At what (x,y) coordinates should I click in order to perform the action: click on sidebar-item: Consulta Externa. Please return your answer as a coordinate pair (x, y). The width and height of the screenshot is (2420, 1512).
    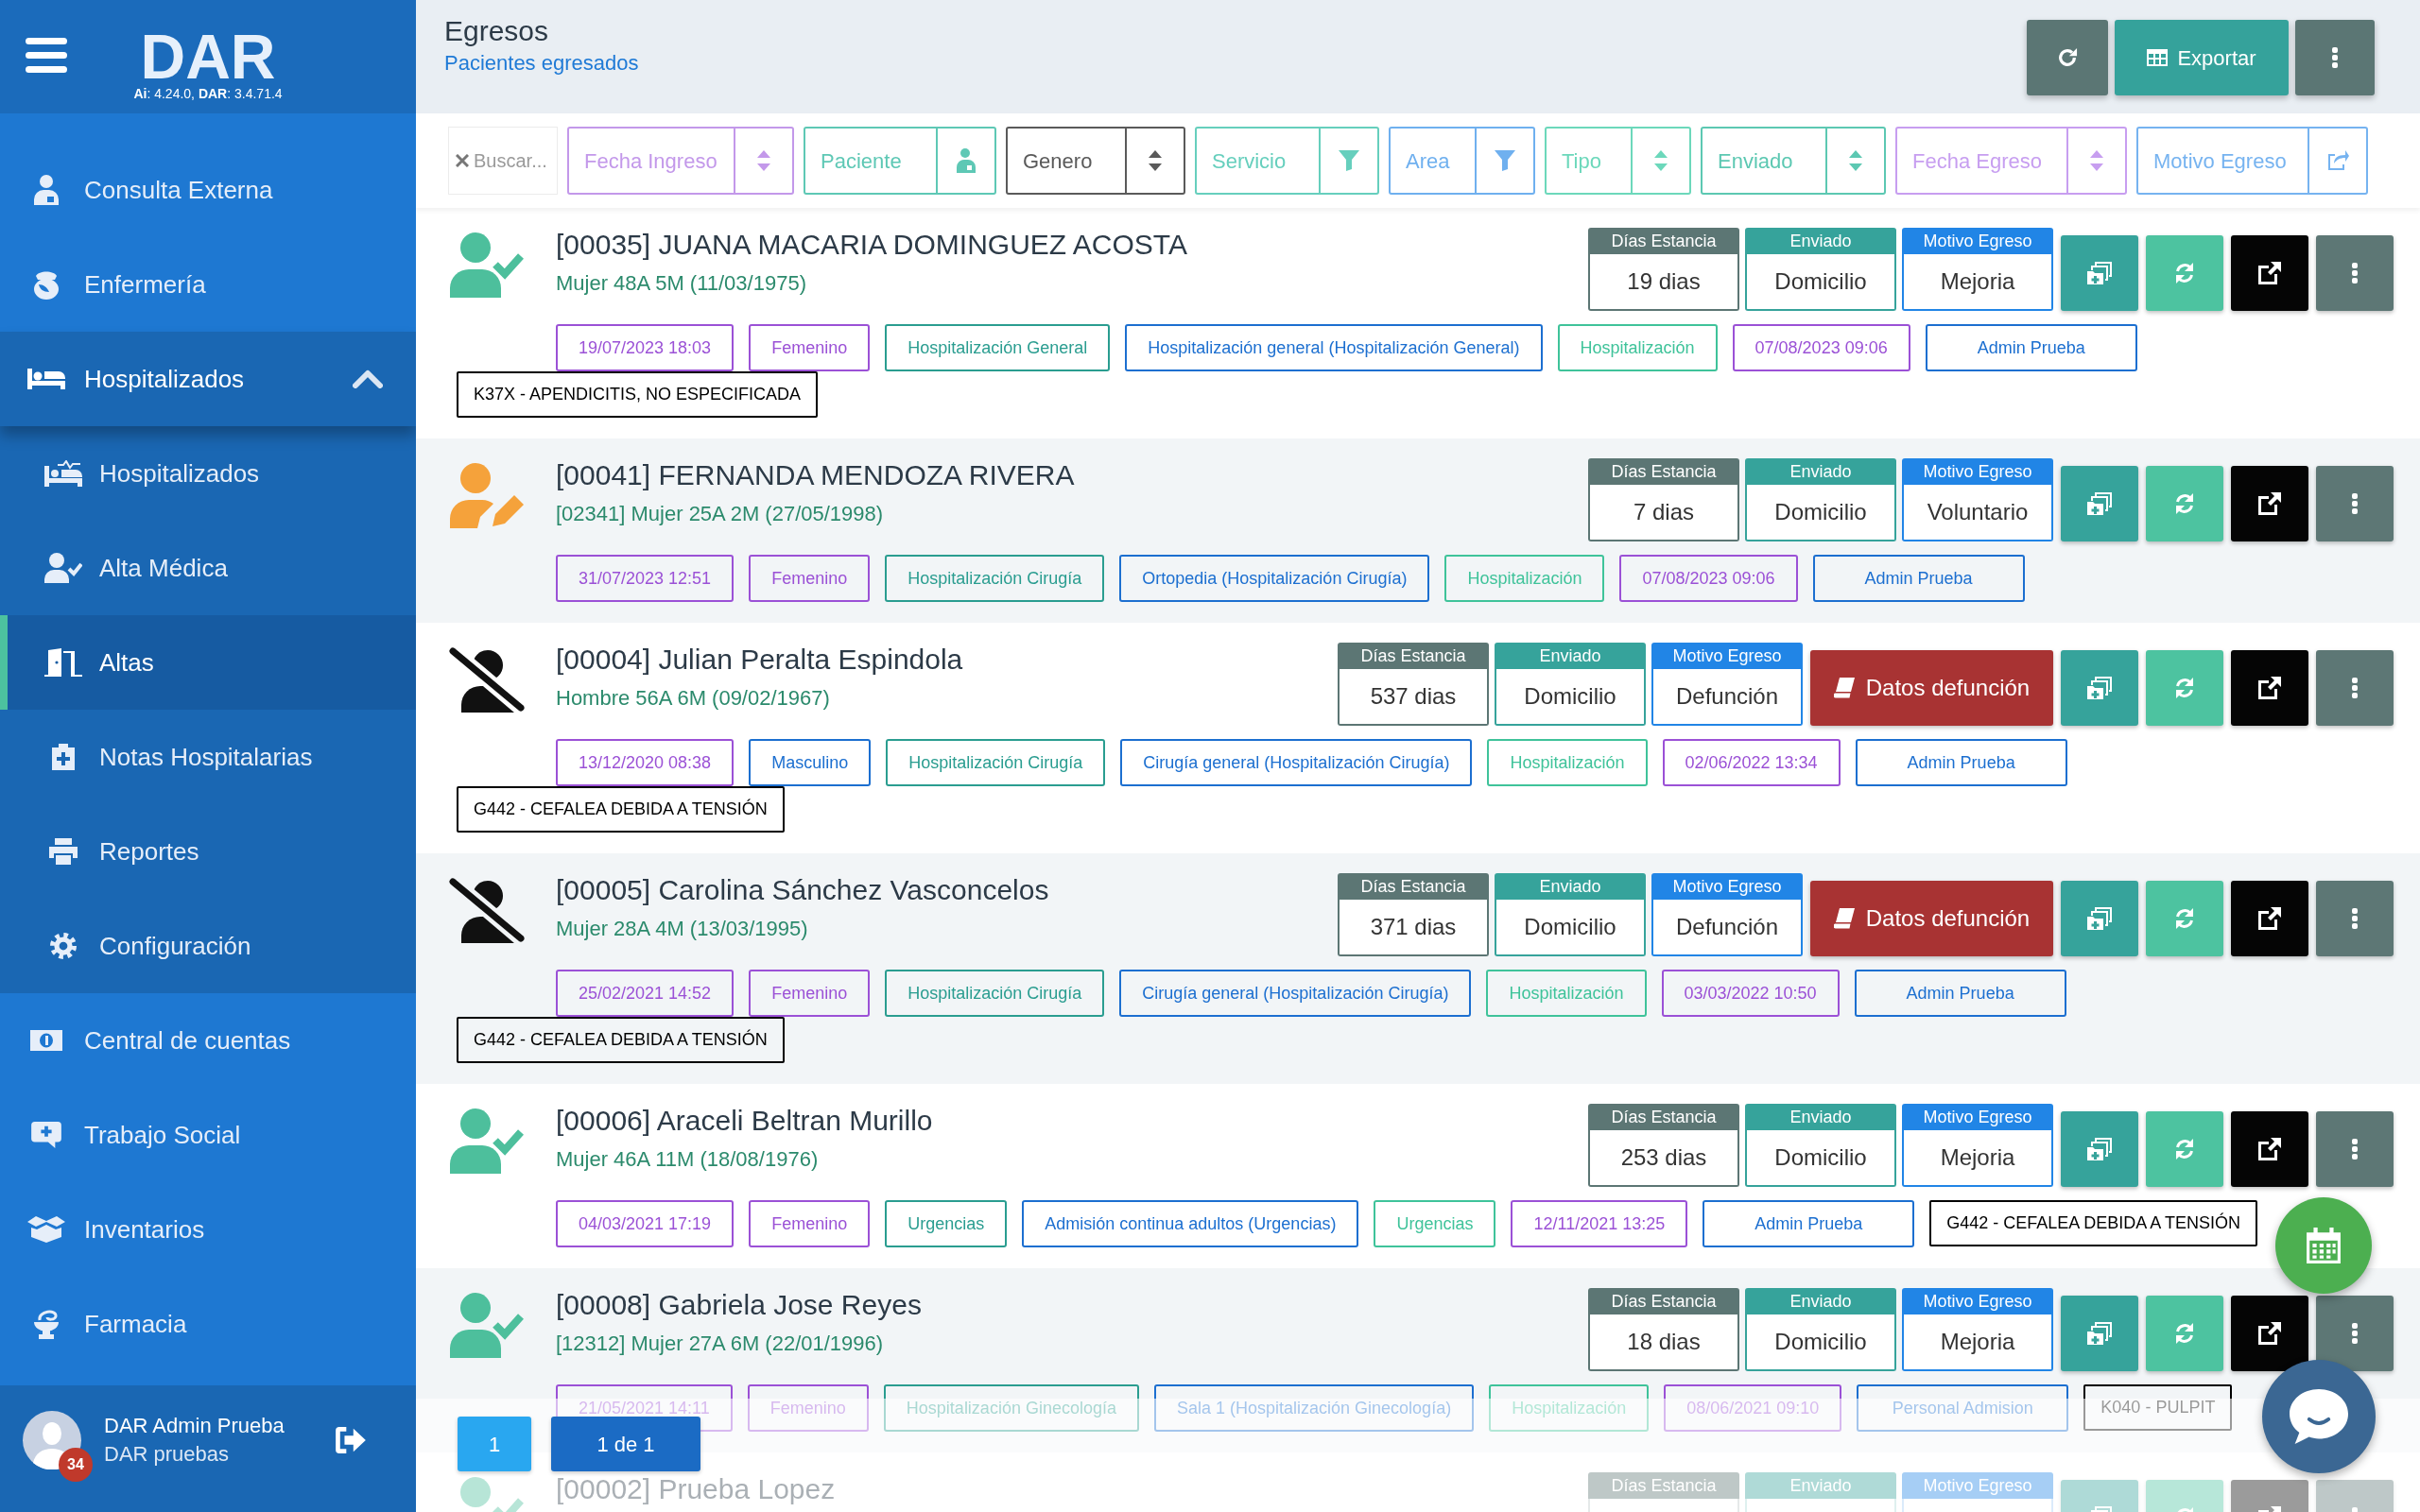
    Looking at the image, I should click on (208, 190).